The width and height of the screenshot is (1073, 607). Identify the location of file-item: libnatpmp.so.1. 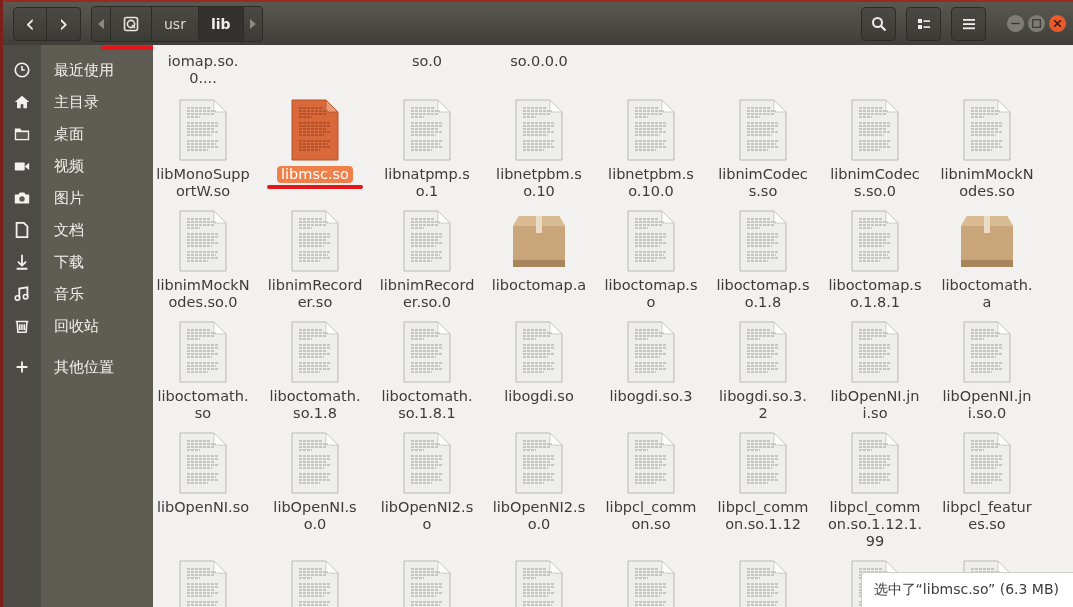
(427, 149).